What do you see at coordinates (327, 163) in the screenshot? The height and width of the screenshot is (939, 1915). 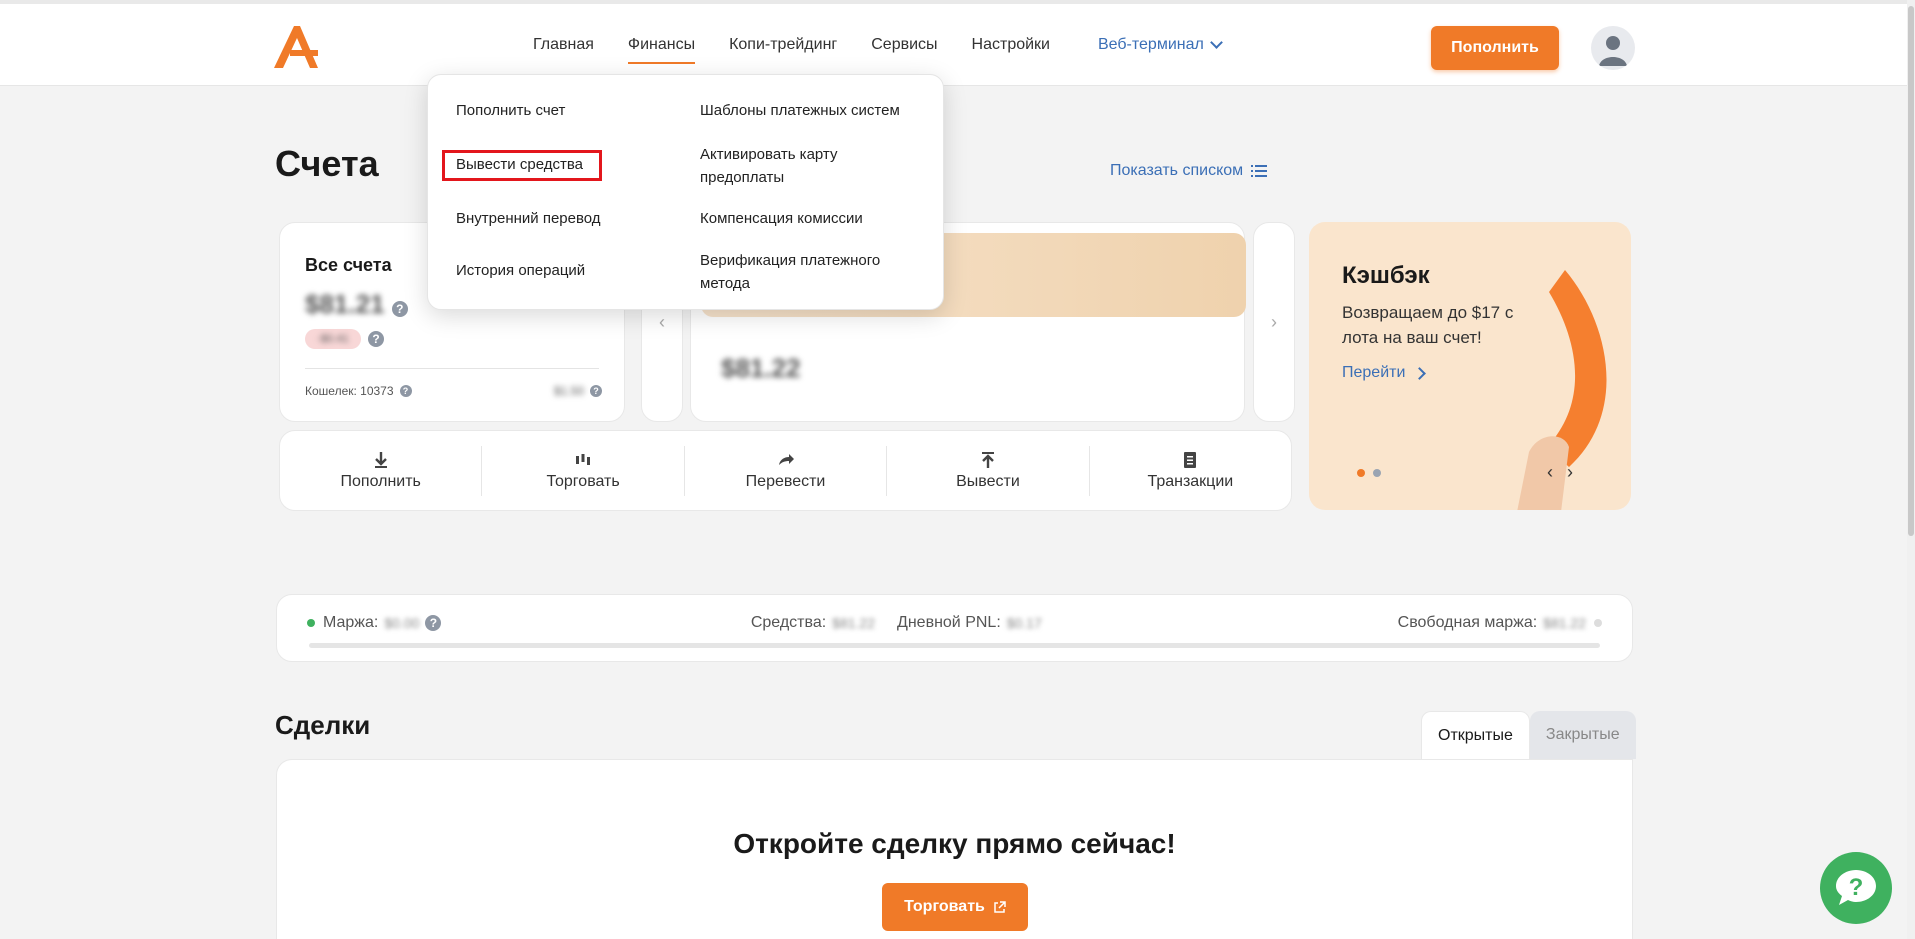 I see `page-title: Счета` at bounding box center [327, 163].